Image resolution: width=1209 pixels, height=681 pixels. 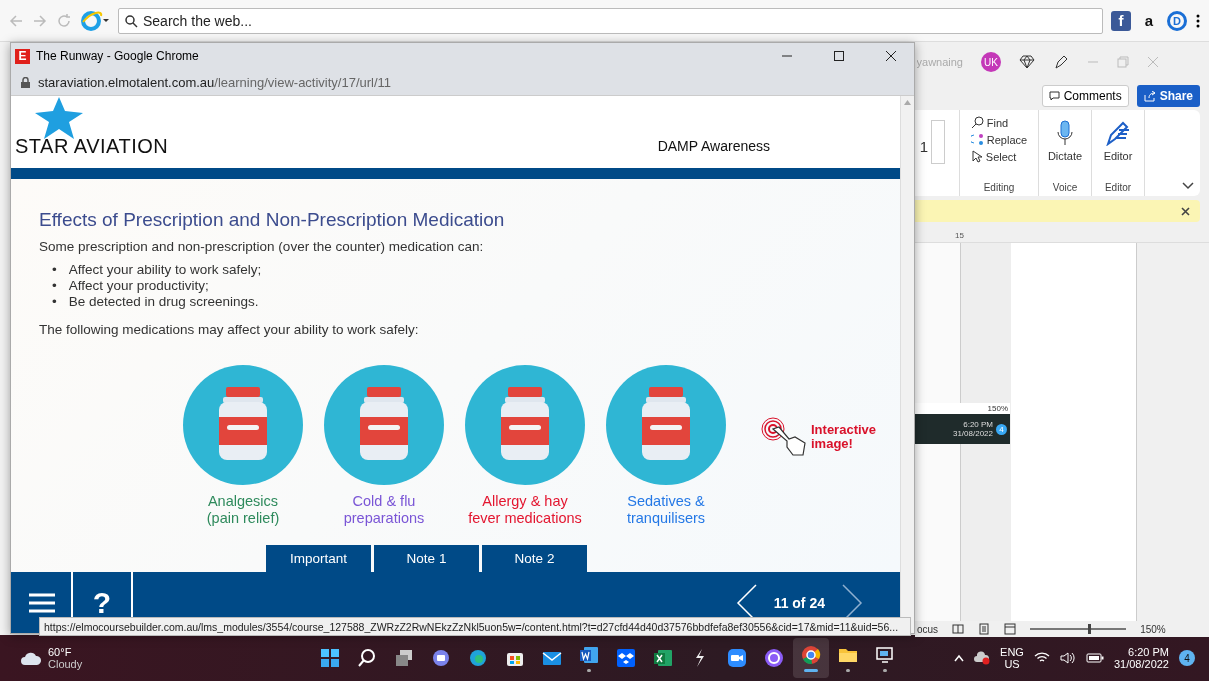 I want to click on menu-icon, so click(x=42, y=602).